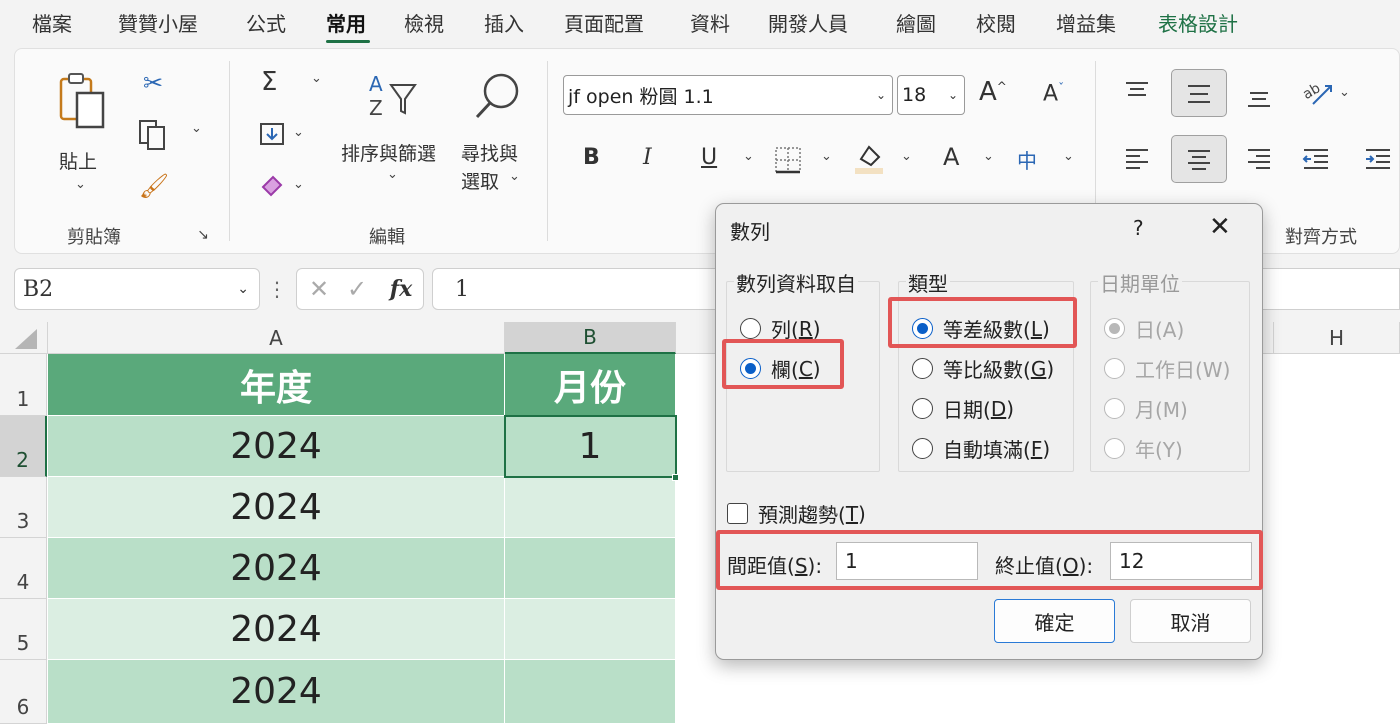 The height and width of the screenshot is (724, 1400). What do you see at coordinates (647, 157) in the screenshot?
I see `italic-button: I` at bounding box center [647, 157].